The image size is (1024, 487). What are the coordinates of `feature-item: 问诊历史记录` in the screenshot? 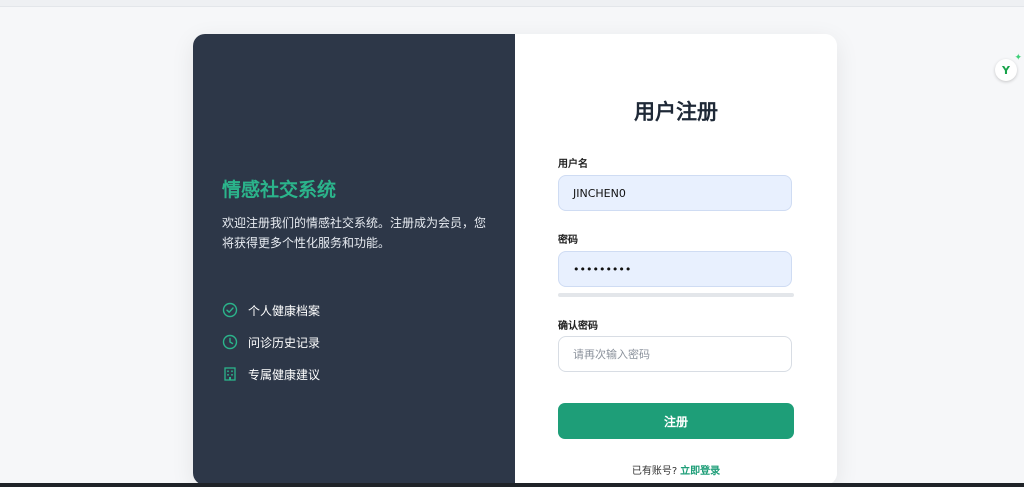 It's located at (271, 342).